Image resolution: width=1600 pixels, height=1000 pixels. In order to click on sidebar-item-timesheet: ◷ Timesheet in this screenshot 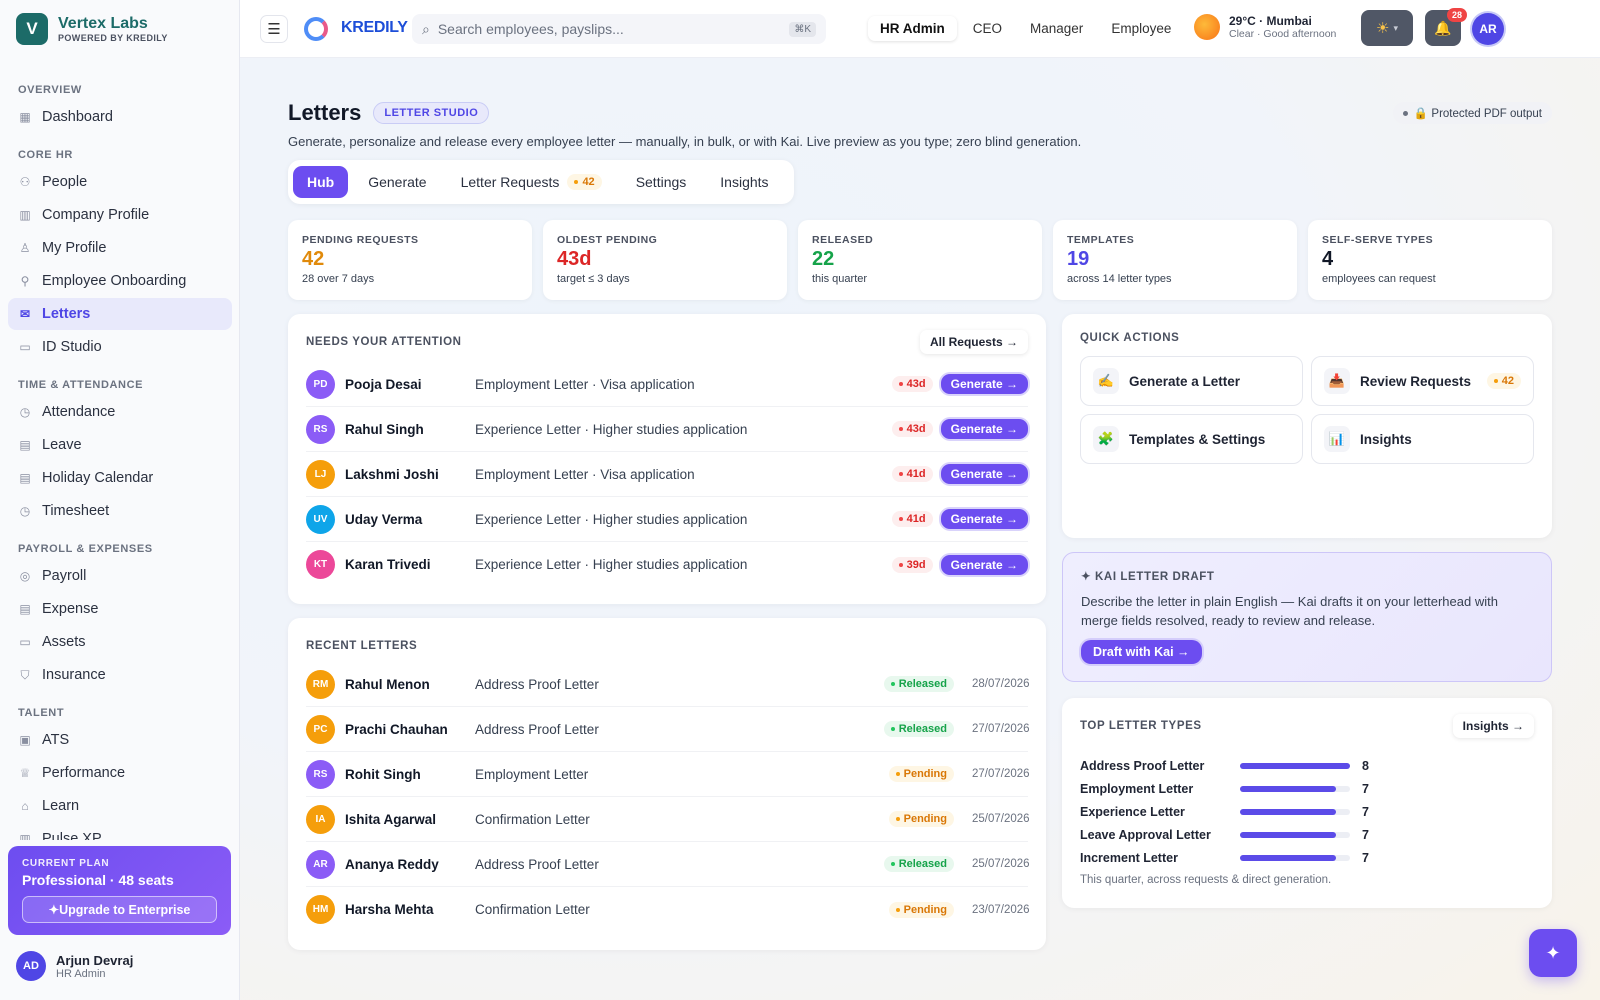, I will do `click(120, 511)`.